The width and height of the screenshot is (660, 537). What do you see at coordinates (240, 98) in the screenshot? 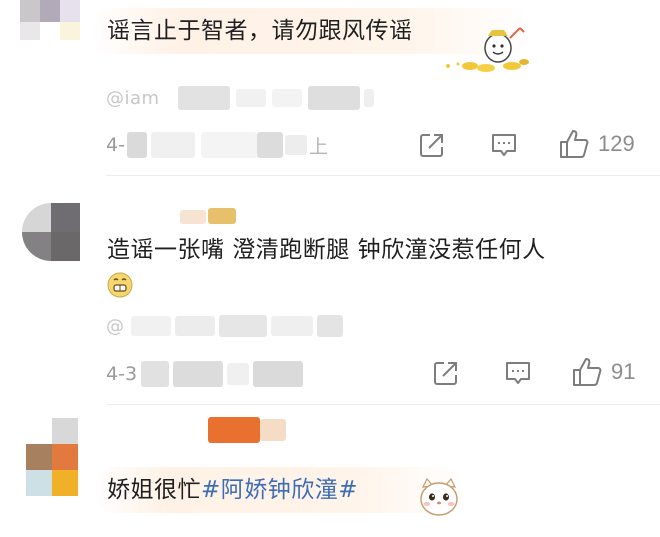
I see `client-source-line: @iam` at bounding box center [240, 98].